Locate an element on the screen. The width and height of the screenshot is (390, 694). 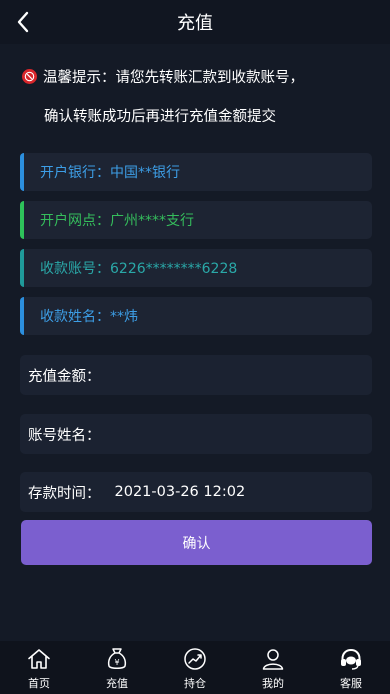
time-label: 存款时间： is located at coordinates (64, 493).